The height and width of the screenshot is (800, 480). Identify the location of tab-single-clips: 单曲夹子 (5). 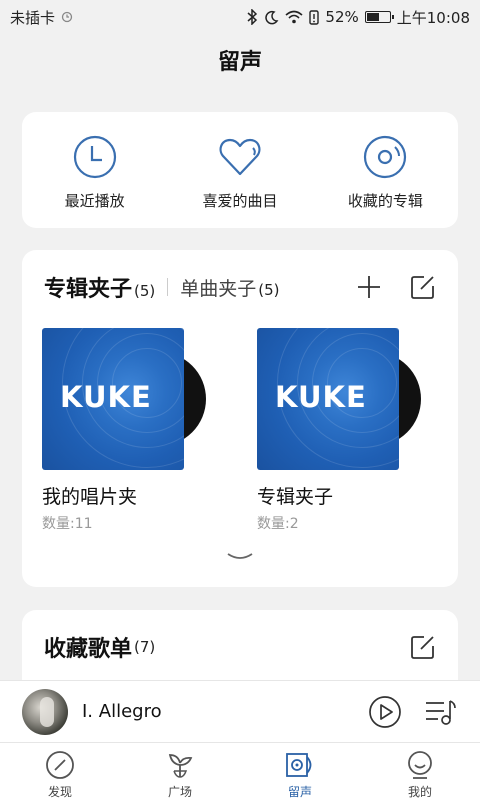
(229, 287).